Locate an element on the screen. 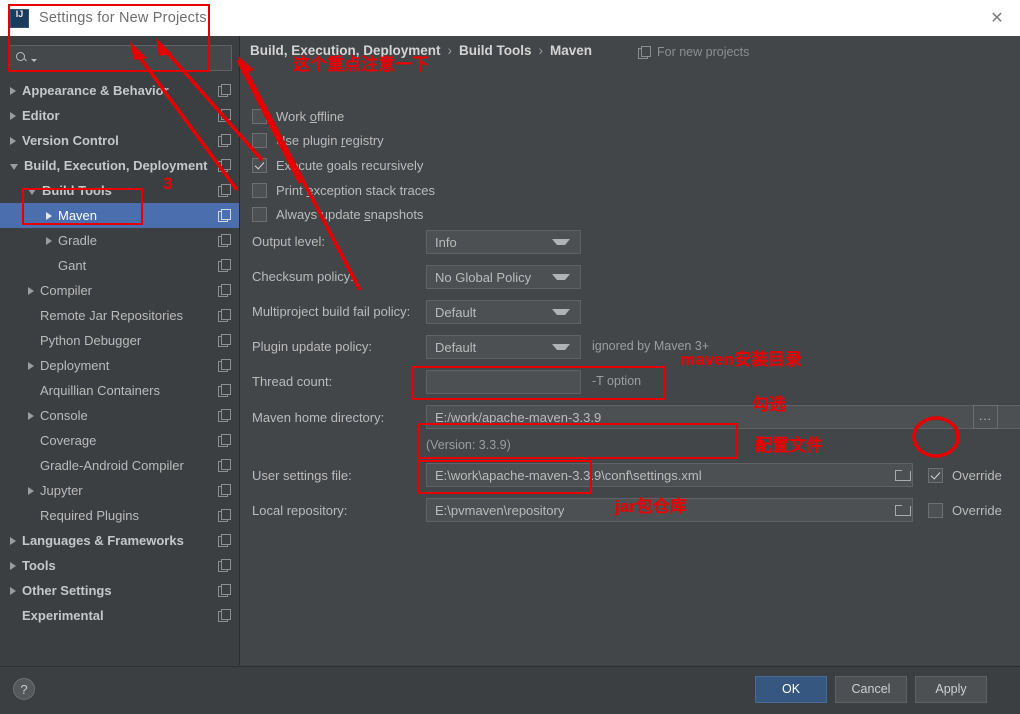 This screenshot has height=714, width=1020. sidebar-item-gradle: Gradle is located at coordinates (119, 240).